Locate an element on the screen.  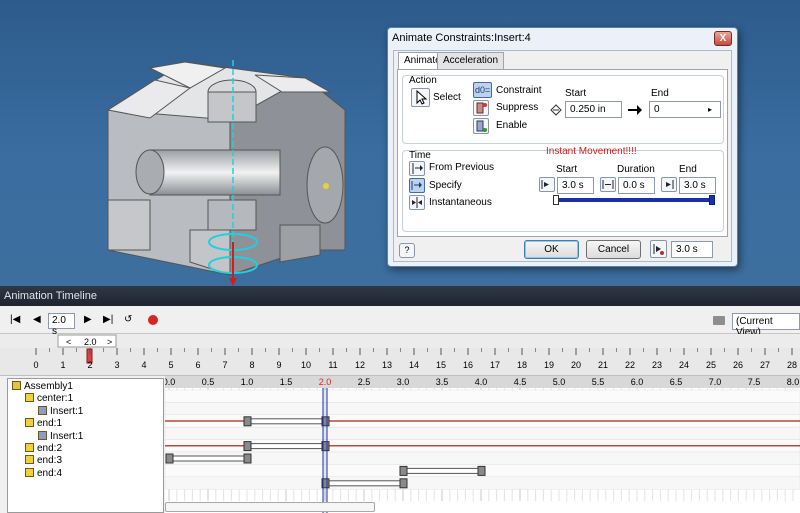
time-record-icon is located at coordinates (658, 249).